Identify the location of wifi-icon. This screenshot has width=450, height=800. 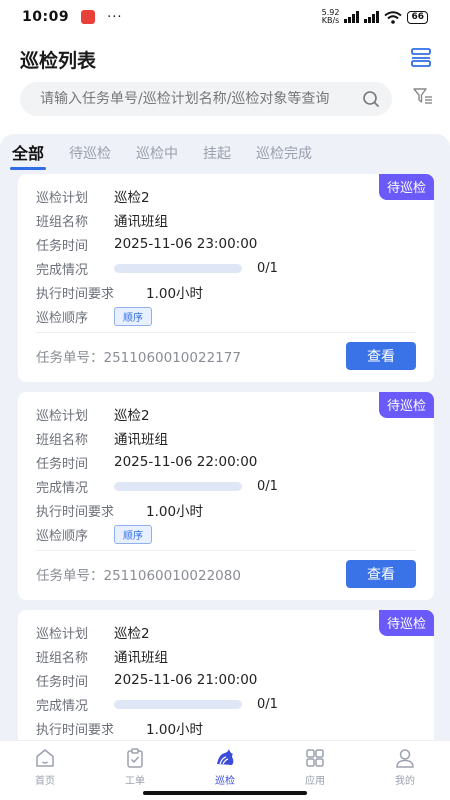
(393, 17).